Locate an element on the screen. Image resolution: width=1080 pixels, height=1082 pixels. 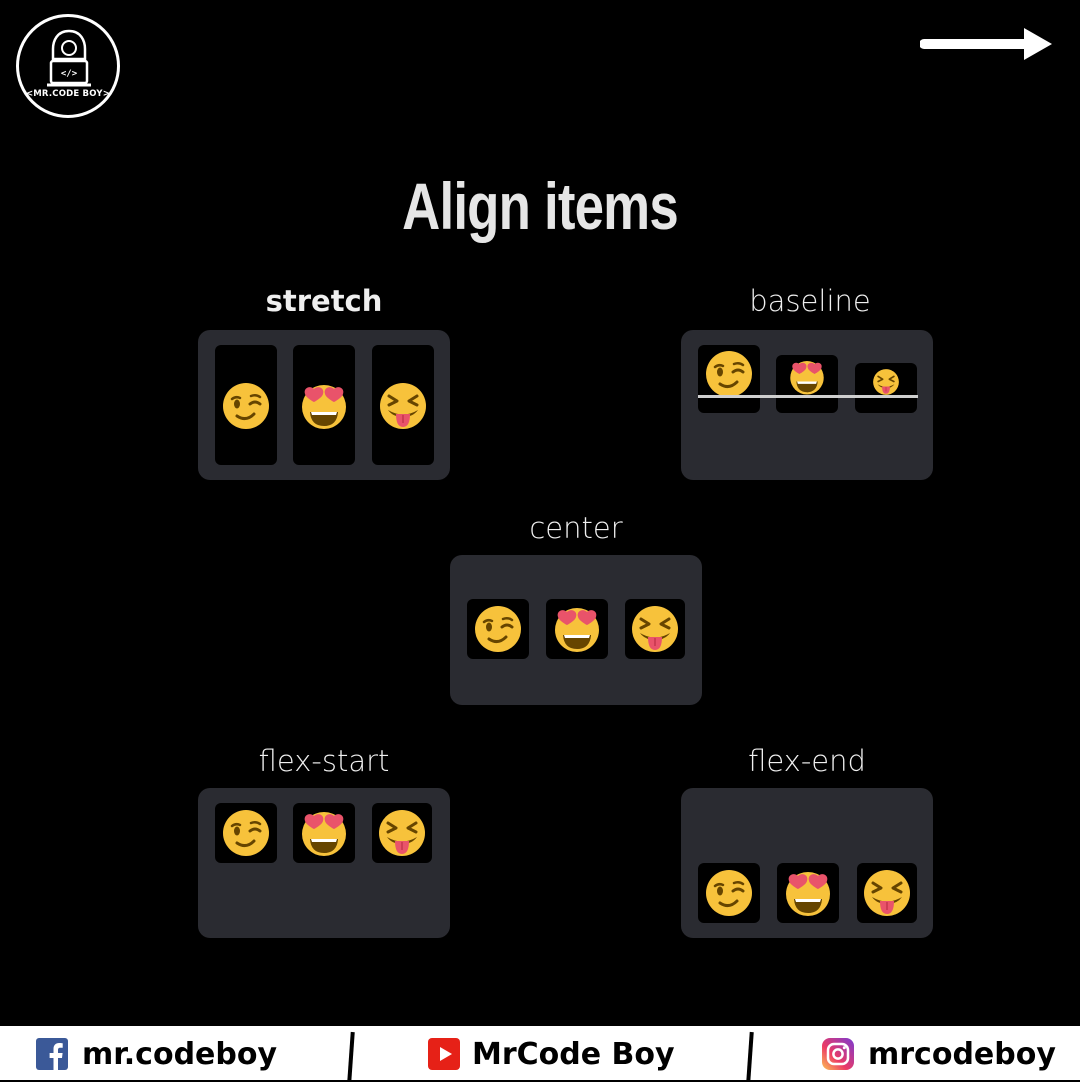
youtube-link: MrCode Boy is located at coordinates (551, 1054).